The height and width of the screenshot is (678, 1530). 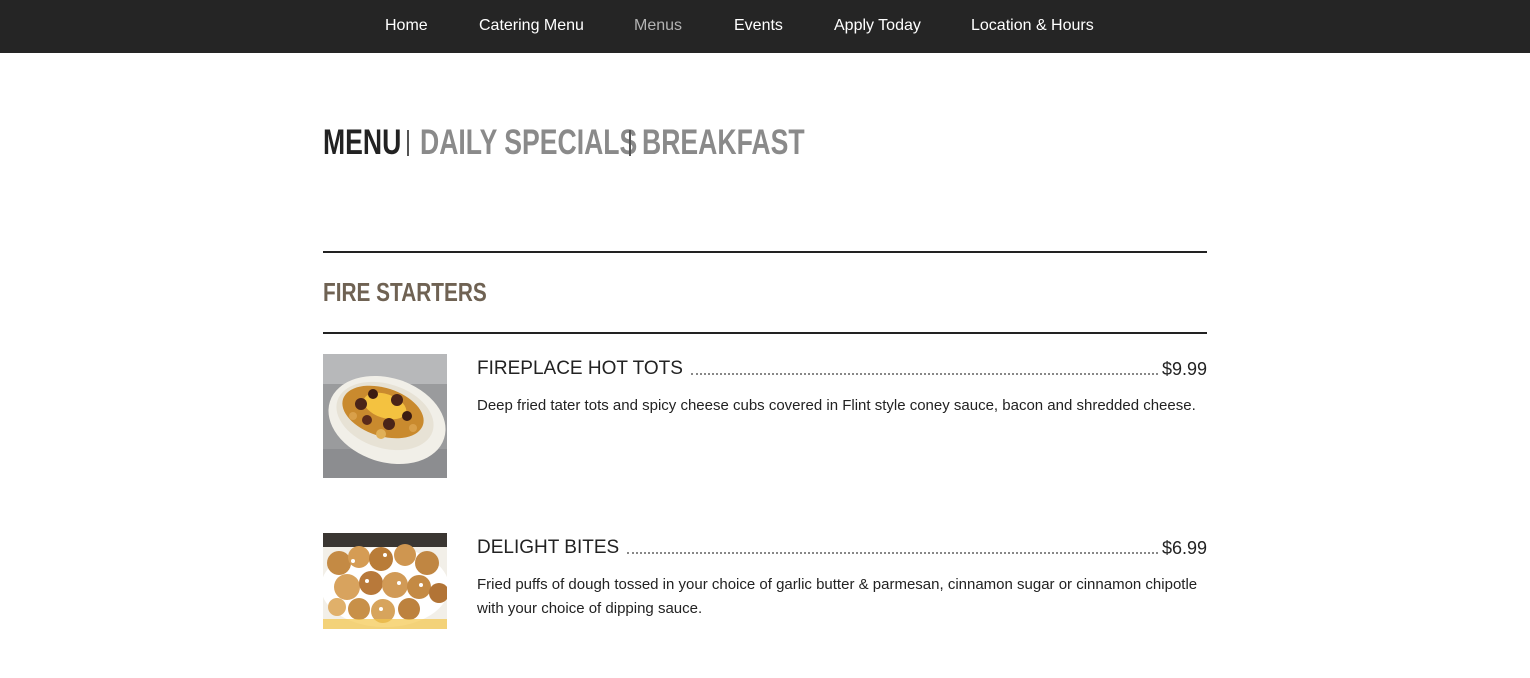 I want to click on nav-events-link: Events, so click(x=758, y=26).